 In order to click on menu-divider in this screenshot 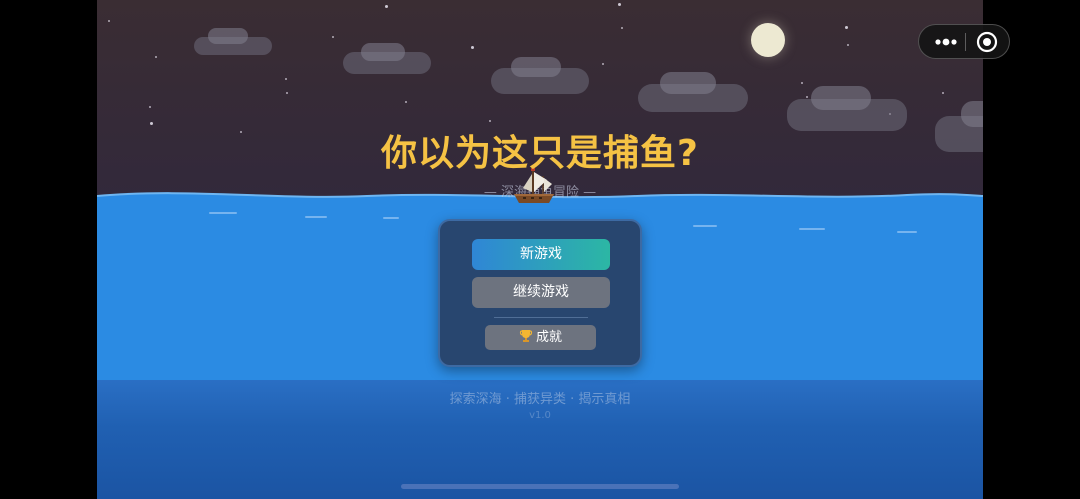, I will do `click(541, 317)`.